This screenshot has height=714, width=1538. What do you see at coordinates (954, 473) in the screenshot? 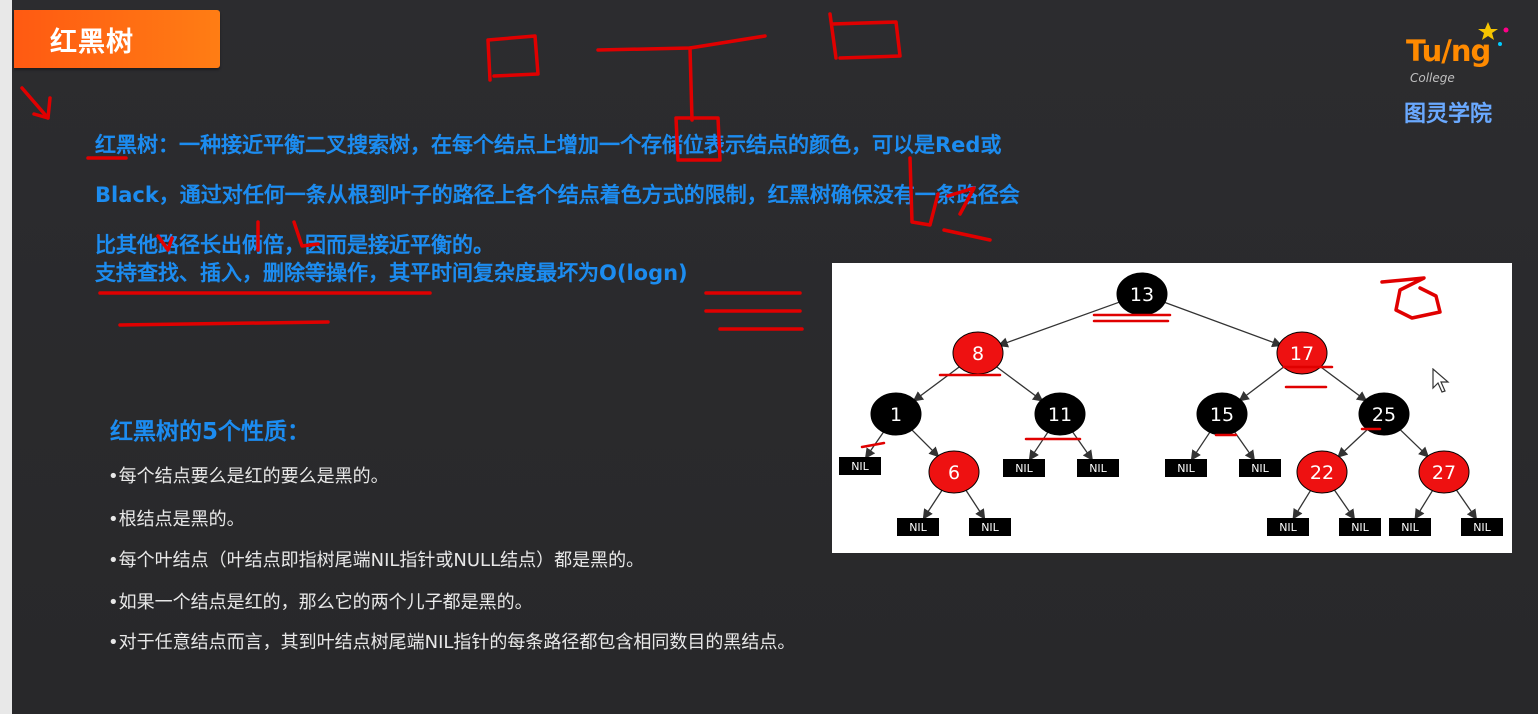
I see `tree-node-label: 6` at bounding box center [954, 473].